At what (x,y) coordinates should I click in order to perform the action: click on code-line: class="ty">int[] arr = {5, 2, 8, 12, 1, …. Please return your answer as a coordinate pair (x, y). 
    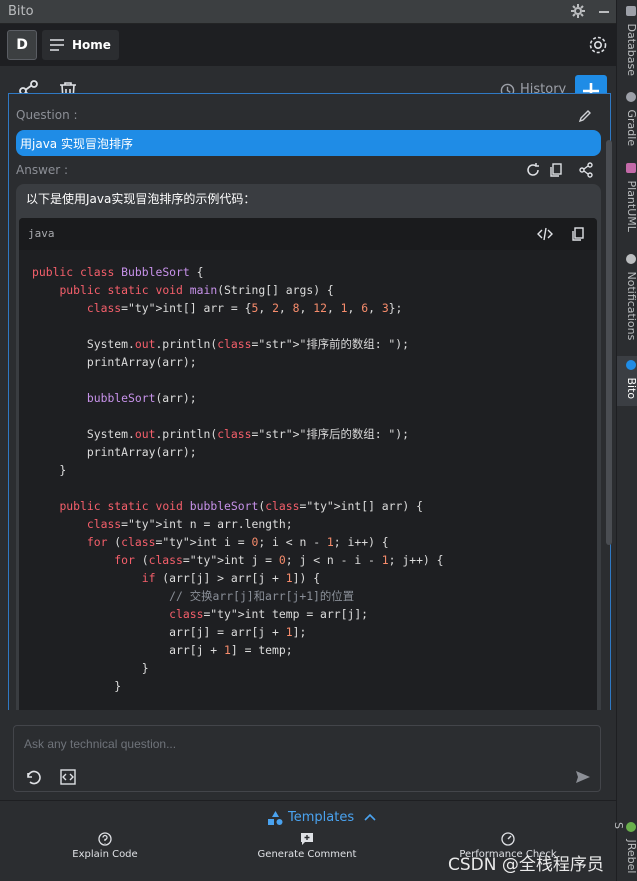
    Looking at the image, I should click on (244, 308).